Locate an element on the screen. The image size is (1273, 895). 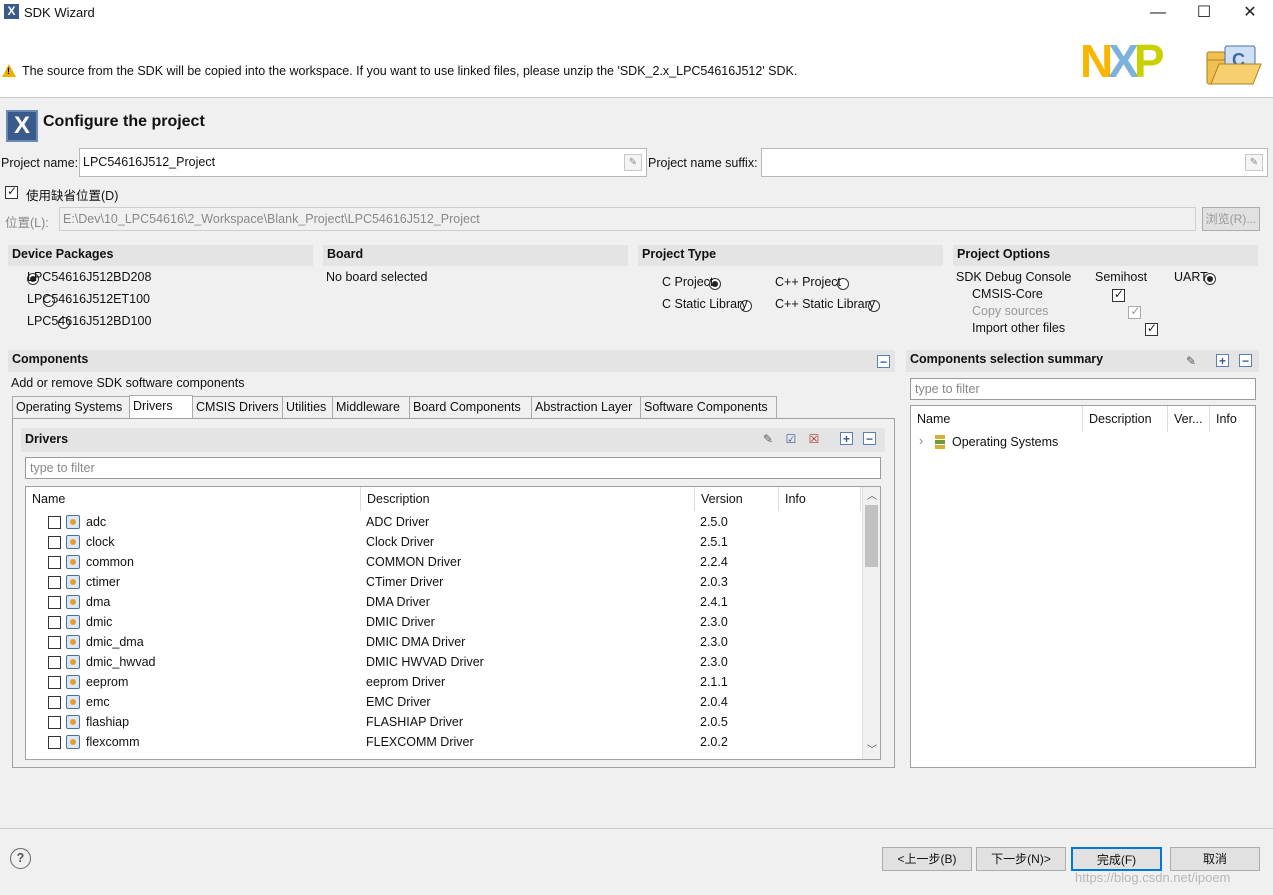
driver-description: COMMON Driver is located at coordinates (414, 562).